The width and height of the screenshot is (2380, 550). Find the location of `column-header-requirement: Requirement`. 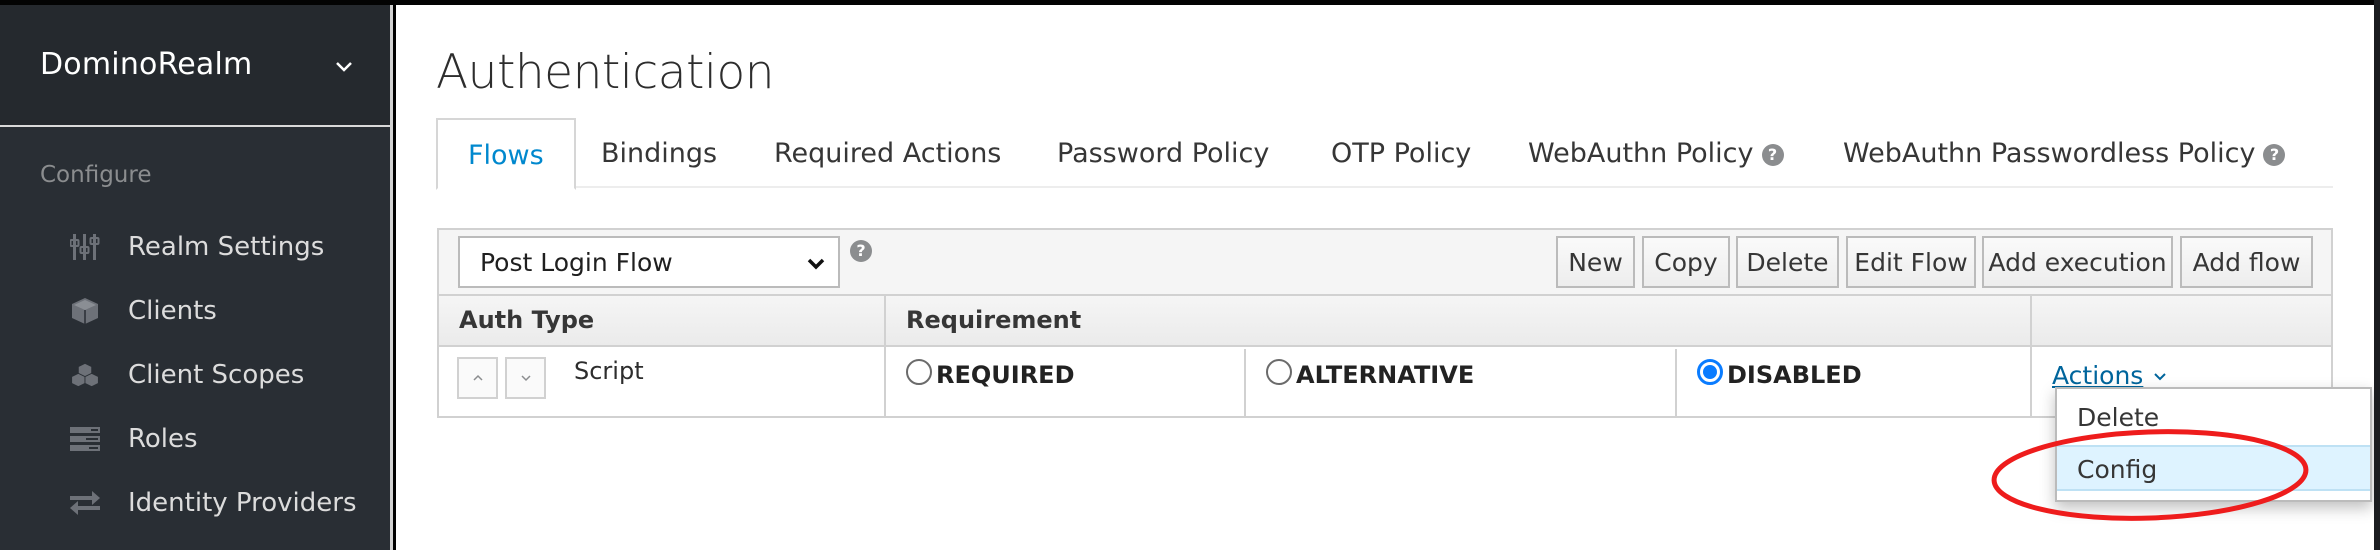

column-header-requirement: Requirement is located at coordinates (994, 320).